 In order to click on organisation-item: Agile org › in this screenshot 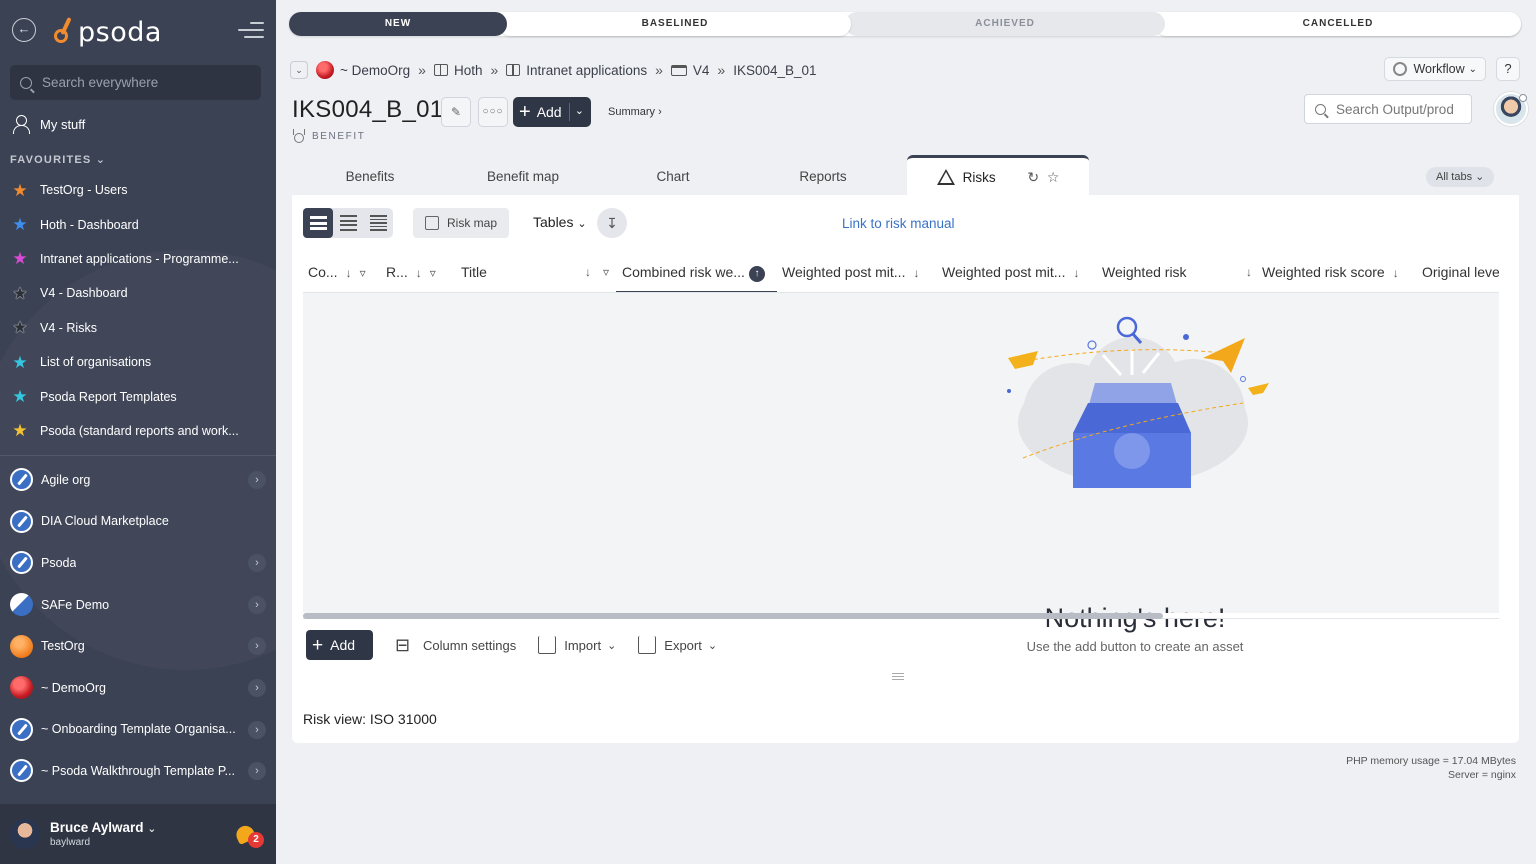, I will do `click(139, 480)`.